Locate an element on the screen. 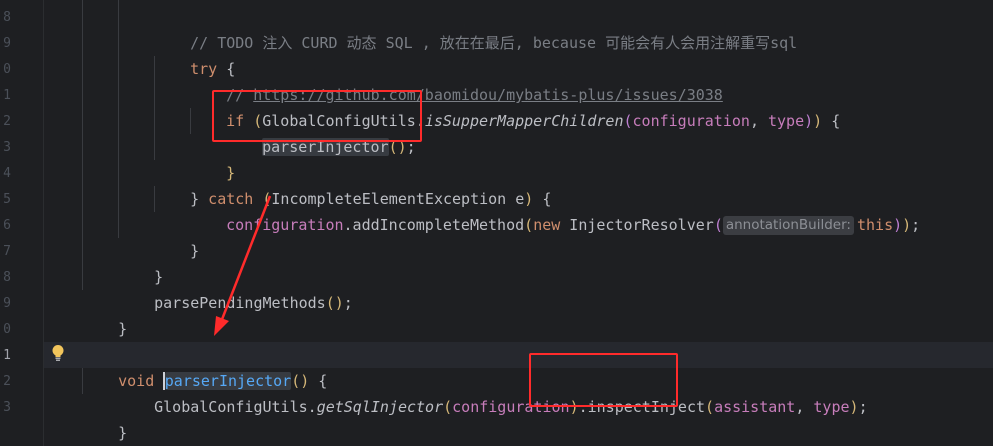 This screenshot has height=446, width=993. code-line: parsePendingMethods(); is located at coordinates (235, 288).